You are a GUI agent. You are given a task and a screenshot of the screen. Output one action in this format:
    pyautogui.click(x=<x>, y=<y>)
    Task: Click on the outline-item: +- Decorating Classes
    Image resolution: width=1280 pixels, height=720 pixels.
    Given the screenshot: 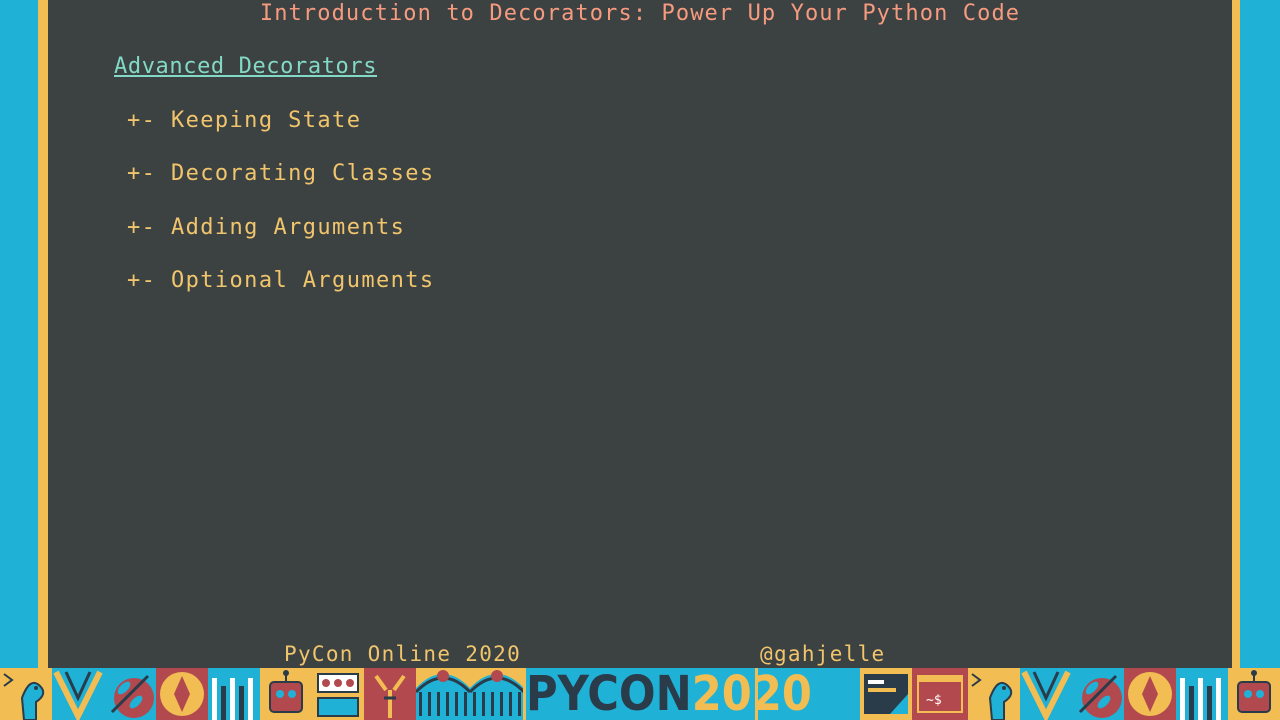 What is the action you would take?
    pyautogui.click(x=281, y=185)
    